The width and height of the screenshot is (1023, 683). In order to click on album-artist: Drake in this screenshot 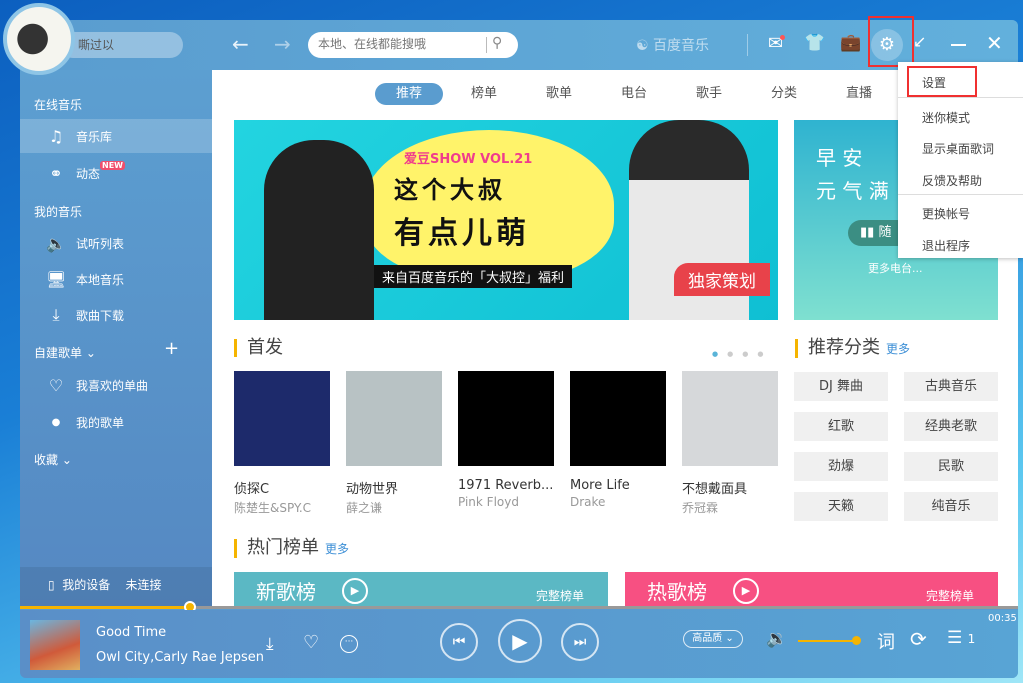, I will do `click(618, 502)`.